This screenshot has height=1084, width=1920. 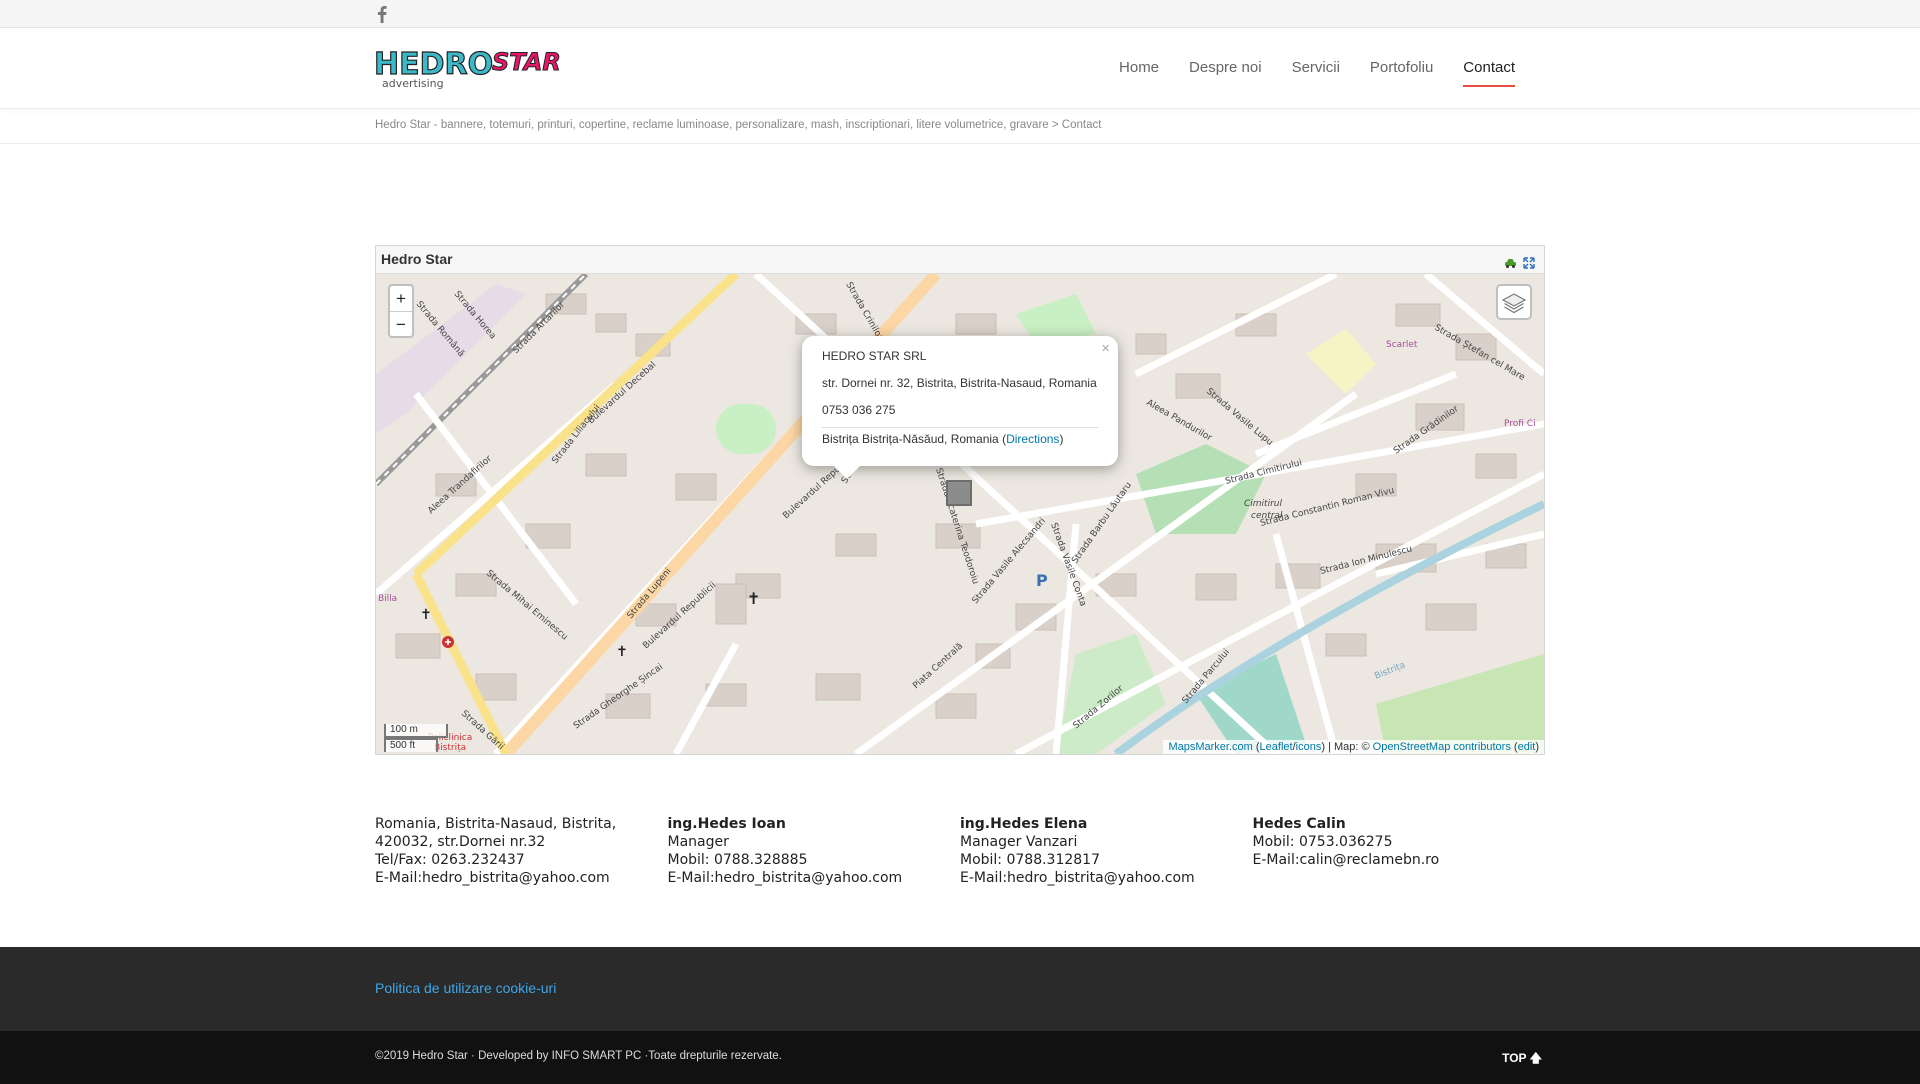 I want to click on map-scale: 100 m 500 ft, so click(x=416, y=738).